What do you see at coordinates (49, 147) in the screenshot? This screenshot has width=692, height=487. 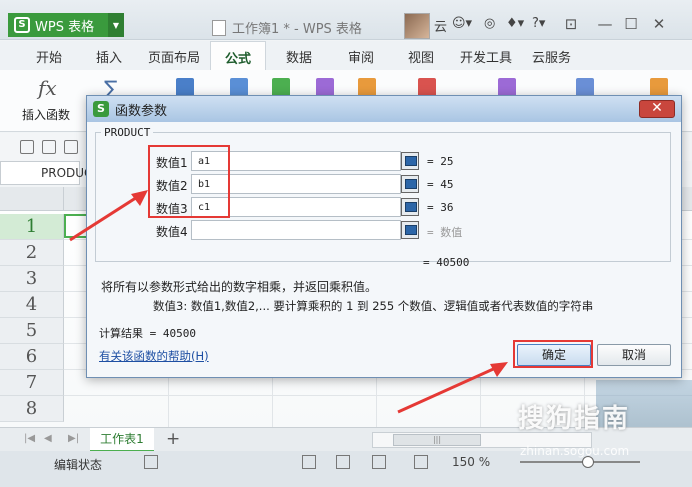 I see `save-icon` at bounding box center [49, 147].